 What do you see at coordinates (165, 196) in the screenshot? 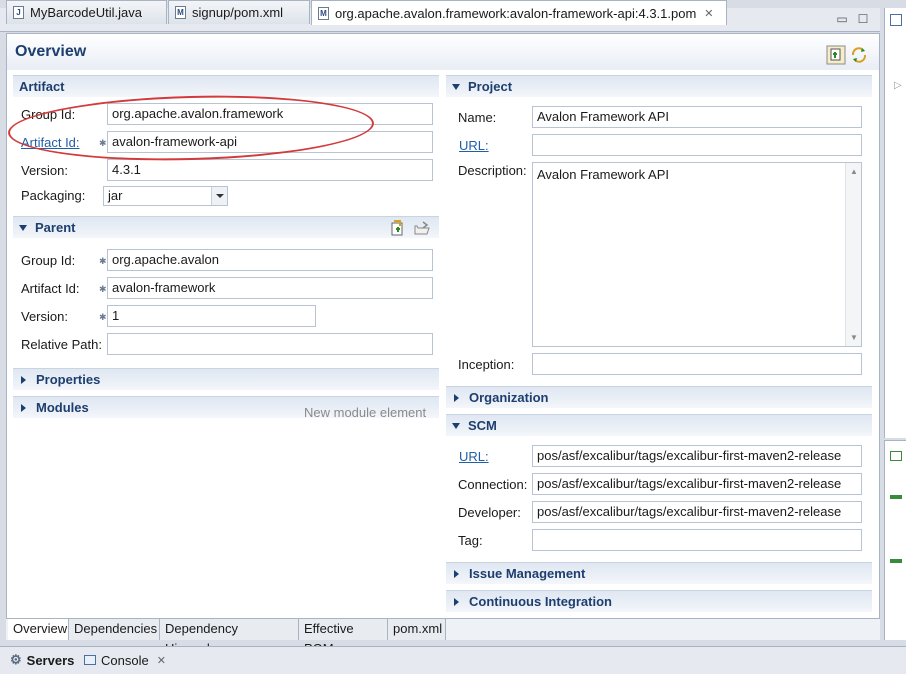
I see `packaging-select: jar` at bounding box center [165, 196].